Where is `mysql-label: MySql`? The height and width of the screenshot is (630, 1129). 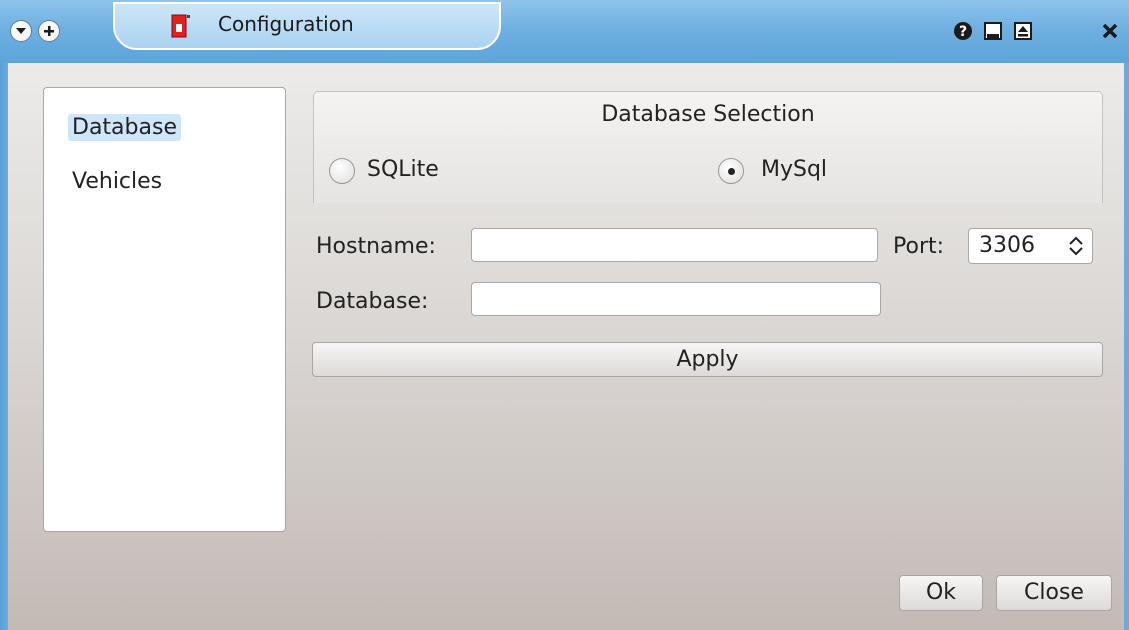
mysql-label: MySql is located at coordinates (794, 169).